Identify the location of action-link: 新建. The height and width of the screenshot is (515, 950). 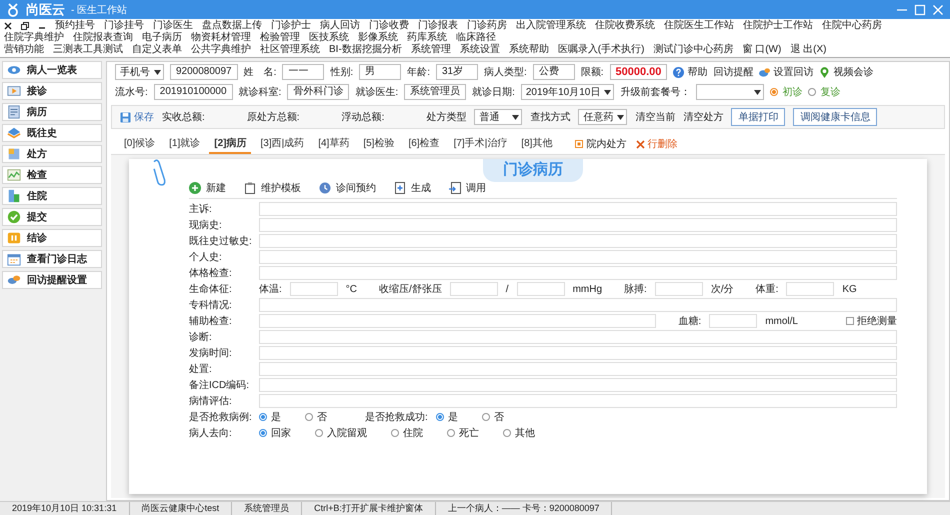
(216, 188).